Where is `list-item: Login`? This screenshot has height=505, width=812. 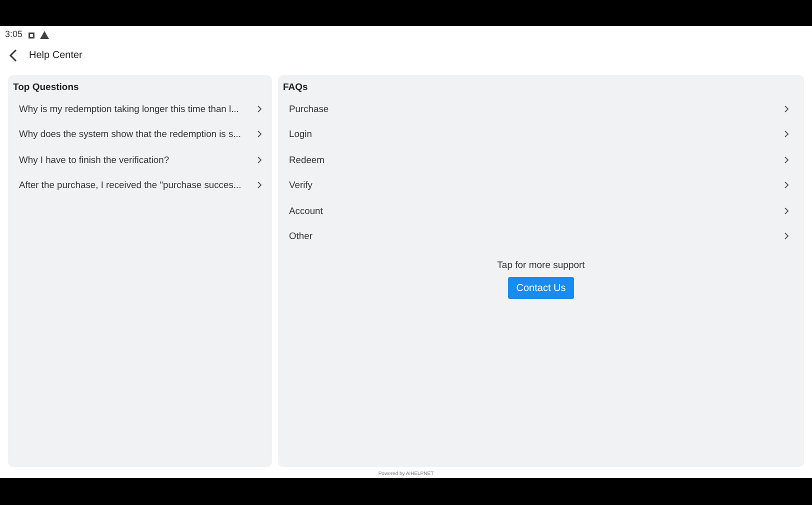
list-item: Login is located at coordinates (539, 134).